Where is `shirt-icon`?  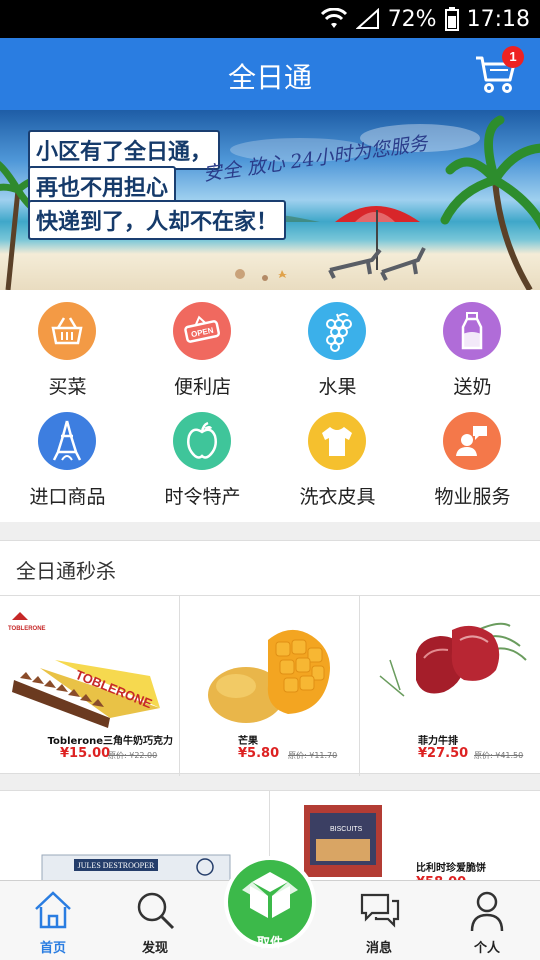 shirt-icon is located at coordinates (337, 441).